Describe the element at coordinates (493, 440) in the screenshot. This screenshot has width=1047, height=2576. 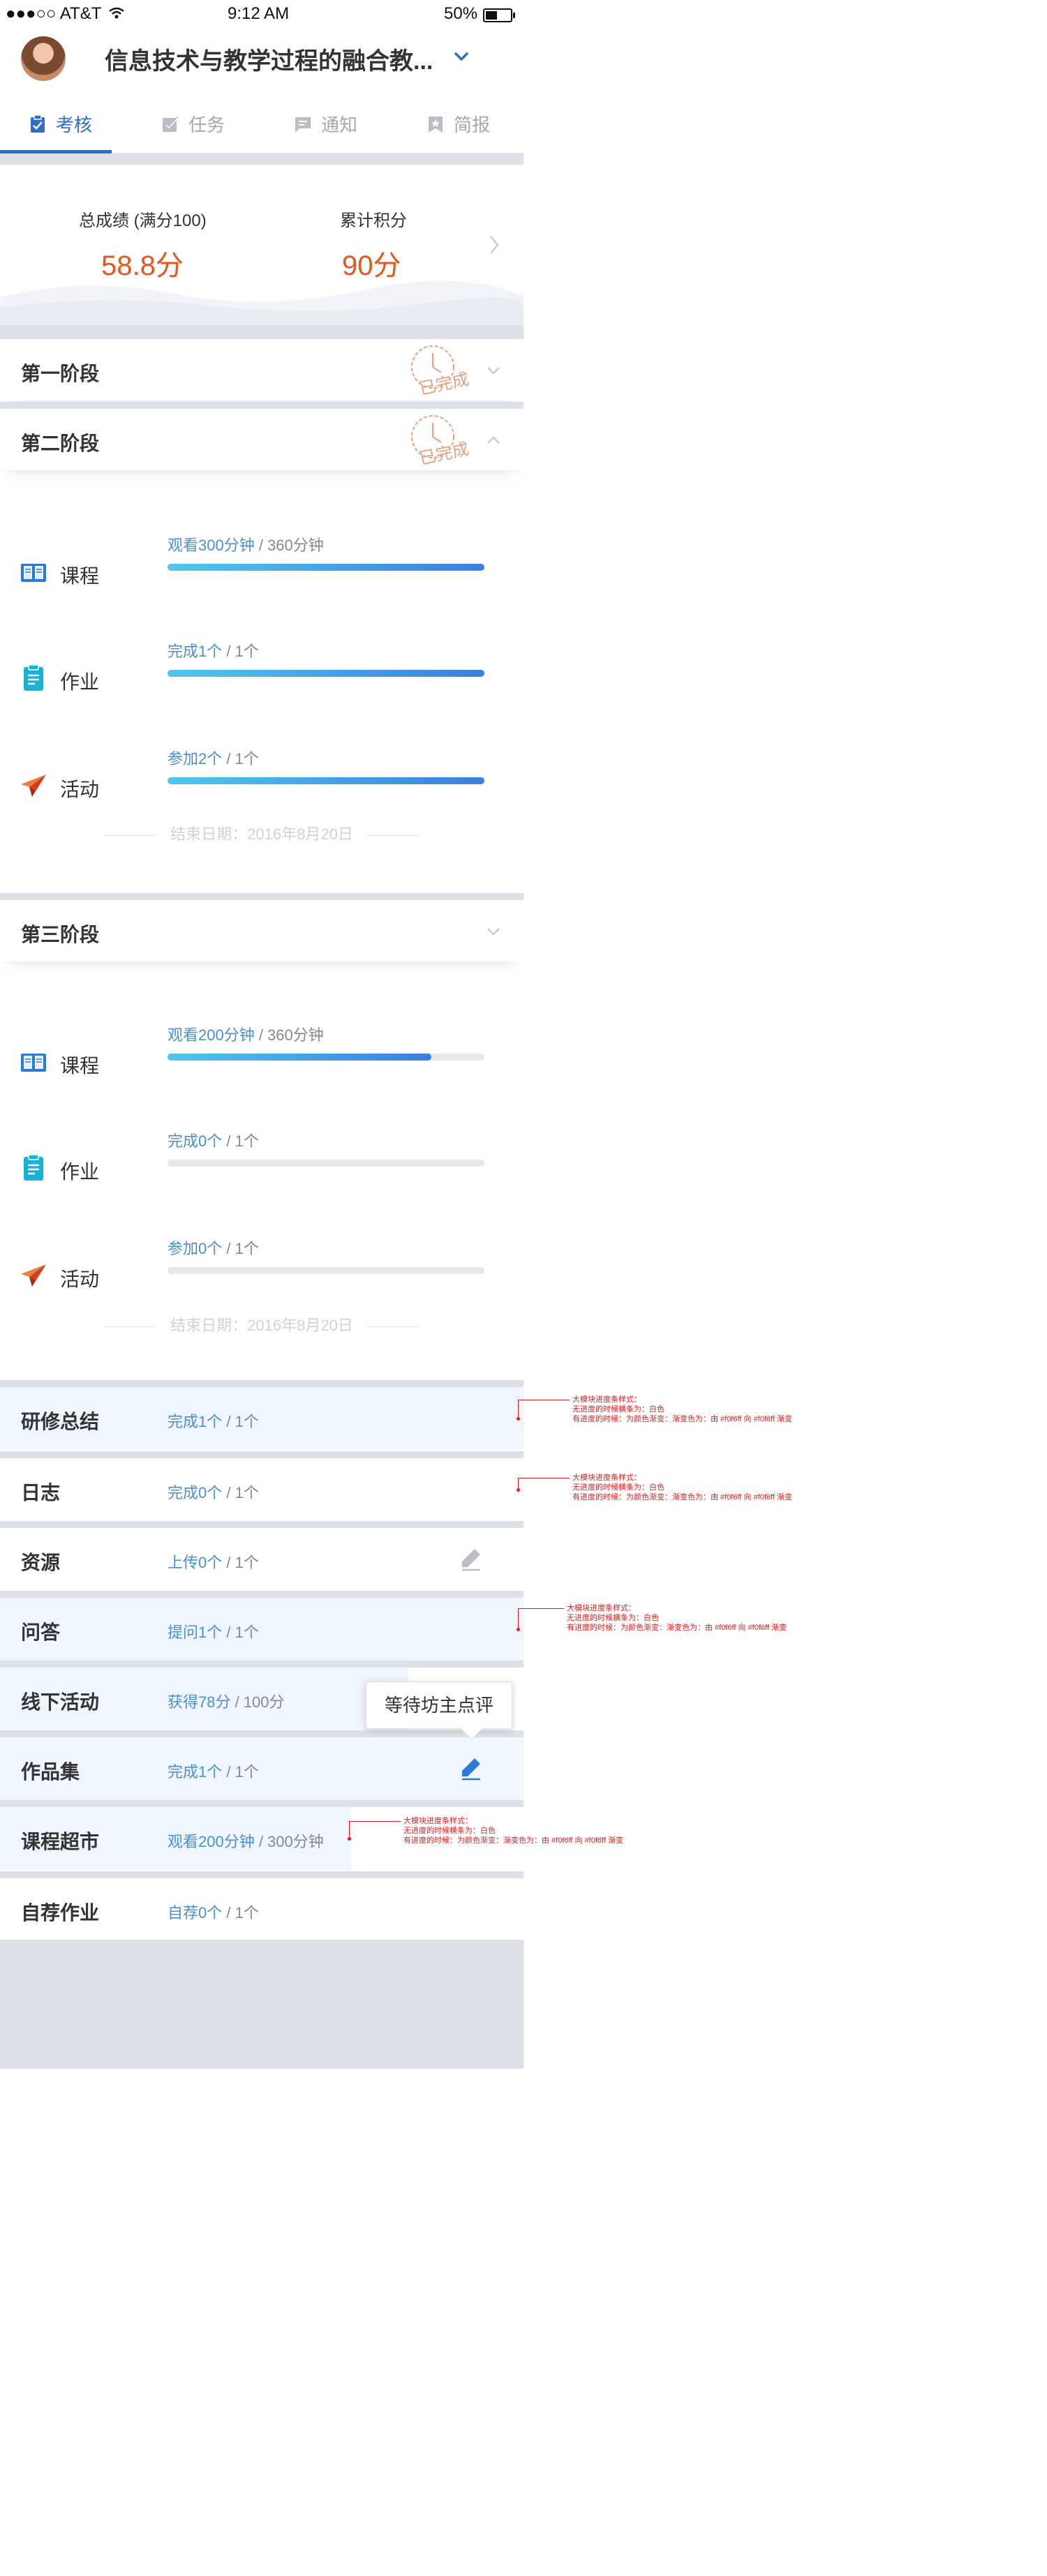
I see `chevron-up-icon` at that location.